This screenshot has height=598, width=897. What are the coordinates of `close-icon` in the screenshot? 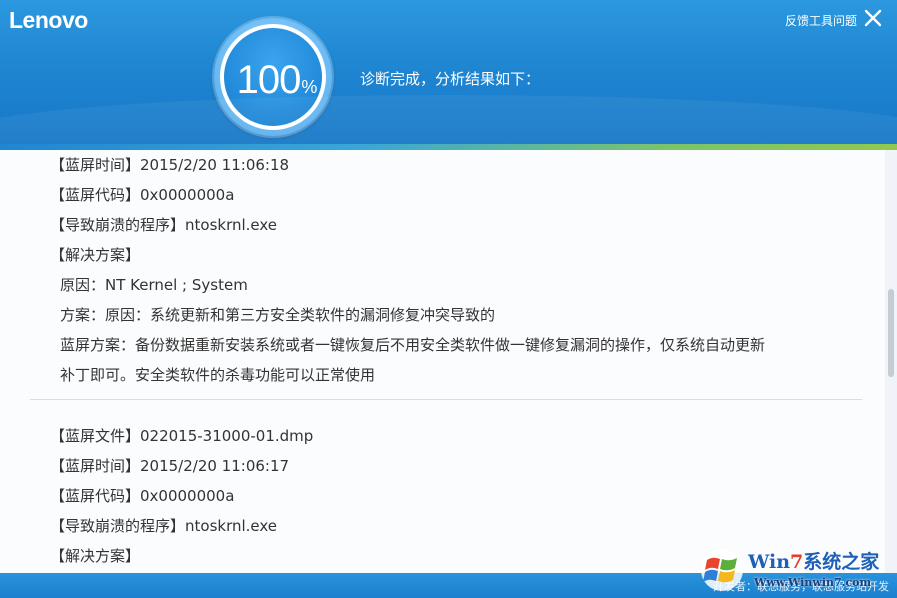 It's located at (873, 18).